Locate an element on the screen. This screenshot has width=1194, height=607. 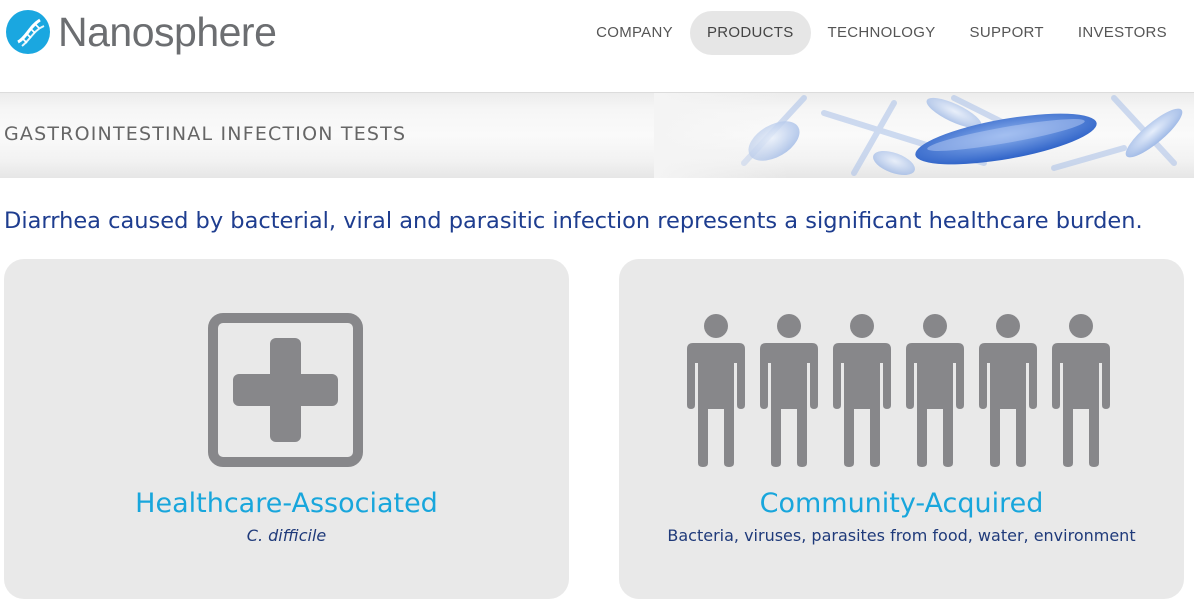
card-title: Community-Acquired is located at coordinates (901, 503).